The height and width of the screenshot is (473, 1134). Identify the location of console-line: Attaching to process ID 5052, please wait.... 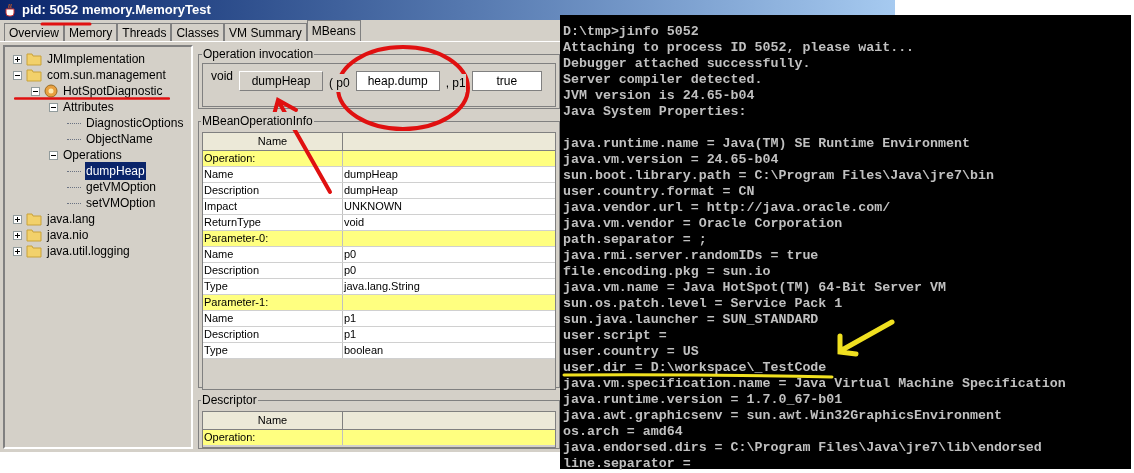
(739, 47).